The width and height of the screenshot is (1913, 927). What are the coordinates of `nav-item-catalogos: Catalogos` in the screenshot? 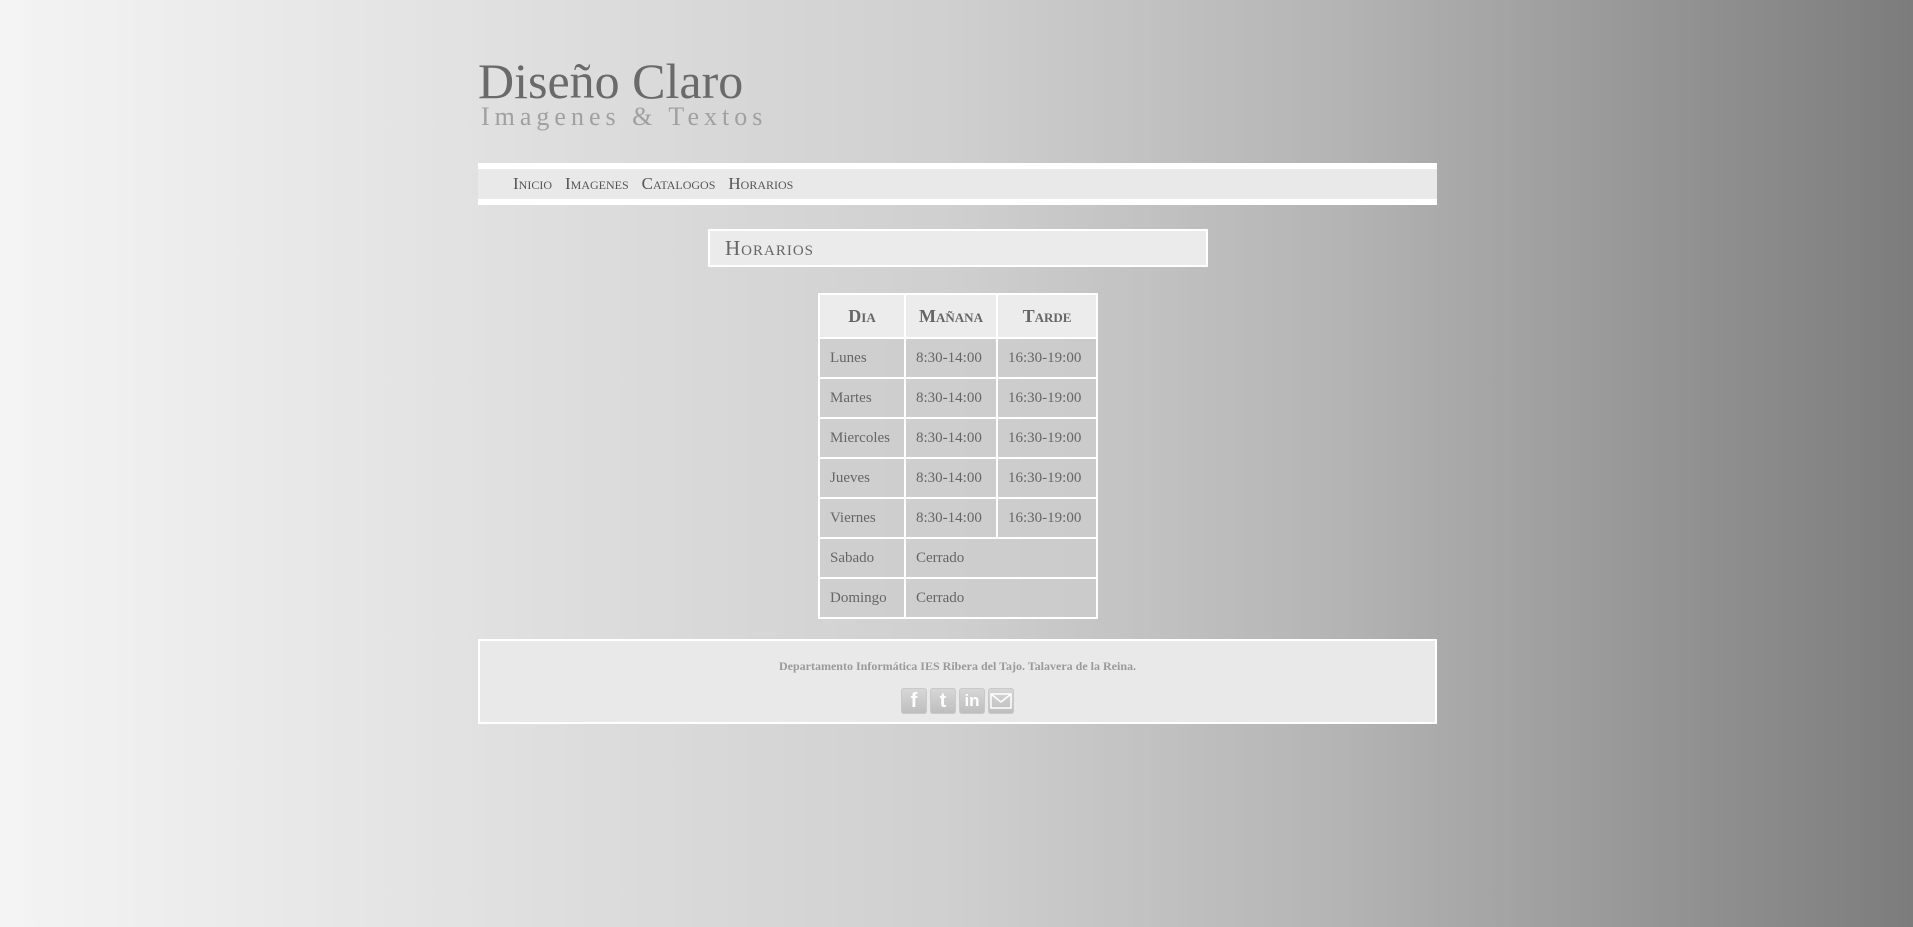 It's located at (679, 184).